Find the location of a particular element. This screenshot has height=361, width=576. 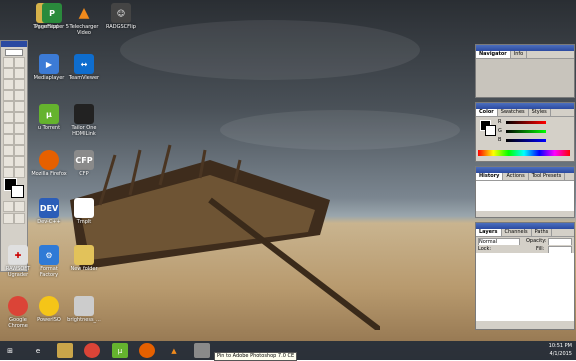

tab-swatches: Swatches is located at coordinates (513, 112).